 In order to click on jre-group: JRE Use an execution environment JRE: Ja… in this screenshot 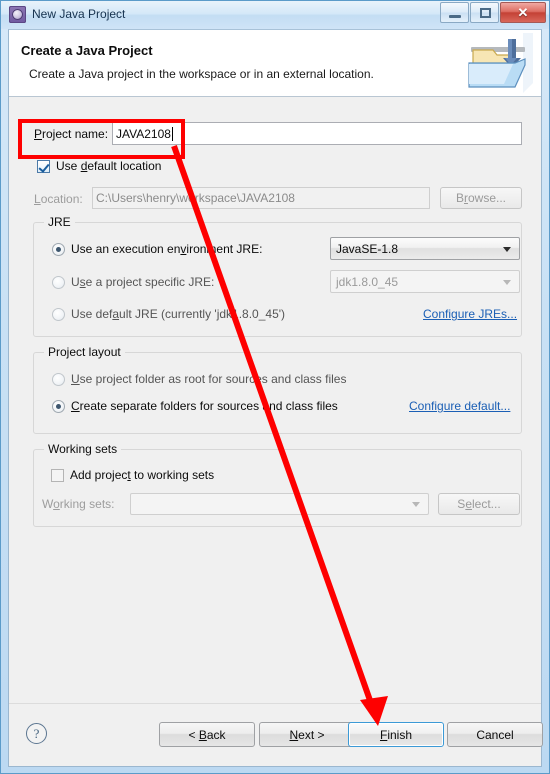, I will do `click(277, 276)`.